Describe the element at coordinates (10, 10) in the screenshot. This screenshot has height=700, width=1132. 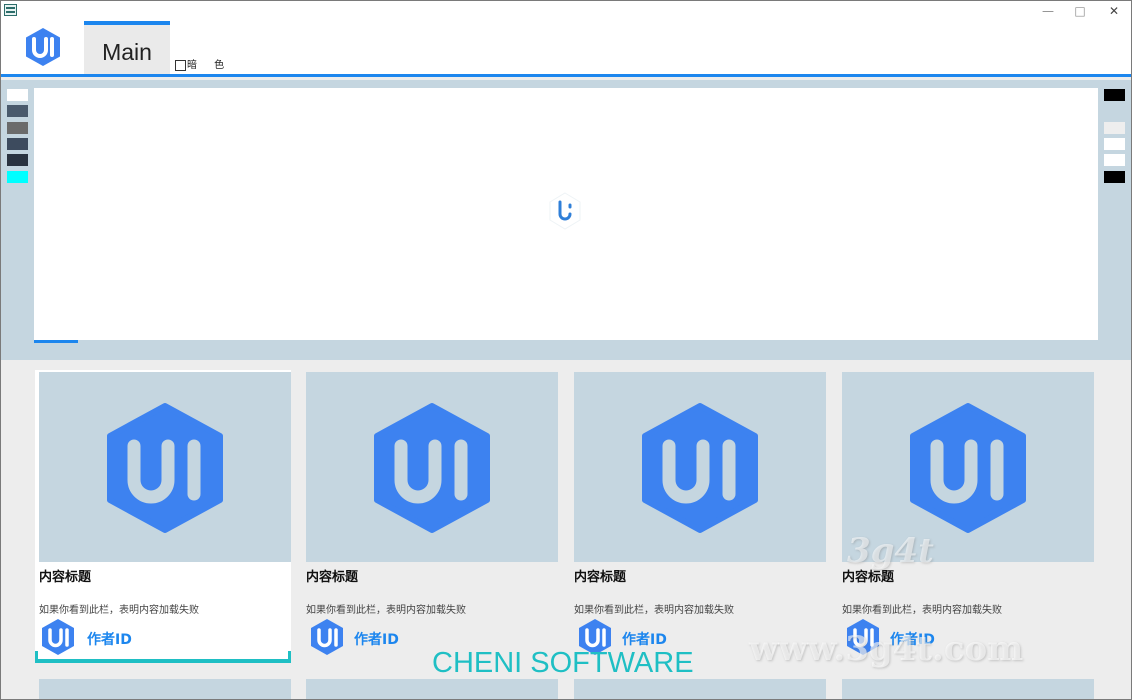
I see `app-icon` at that location.